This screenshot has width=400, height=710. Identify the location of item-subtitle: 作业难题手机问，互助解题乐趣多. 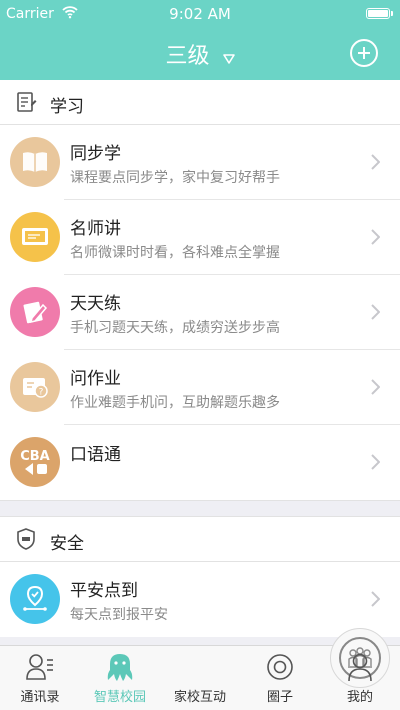
(175, 403).